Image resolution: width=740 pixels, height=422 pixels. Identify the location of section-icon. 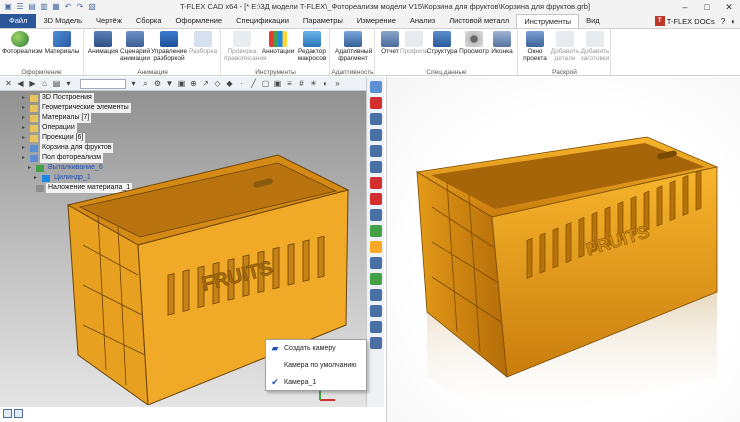
(375, 199).